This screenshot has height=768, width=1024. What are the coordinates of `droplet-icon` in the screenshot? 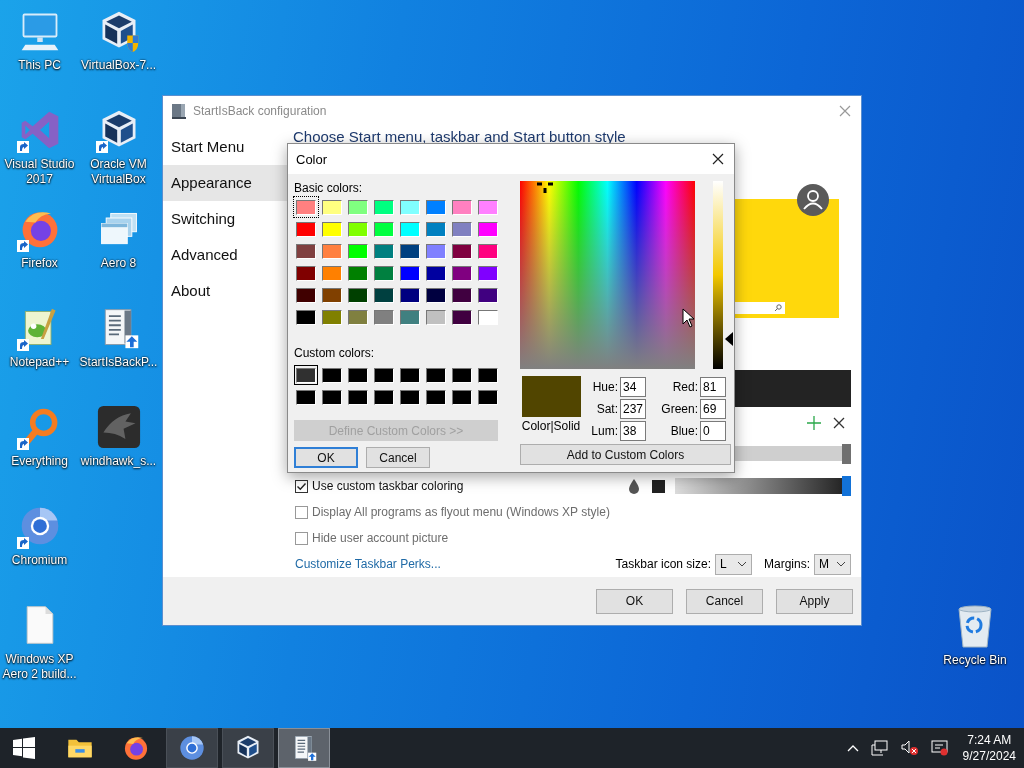 It's located at (634, 486).